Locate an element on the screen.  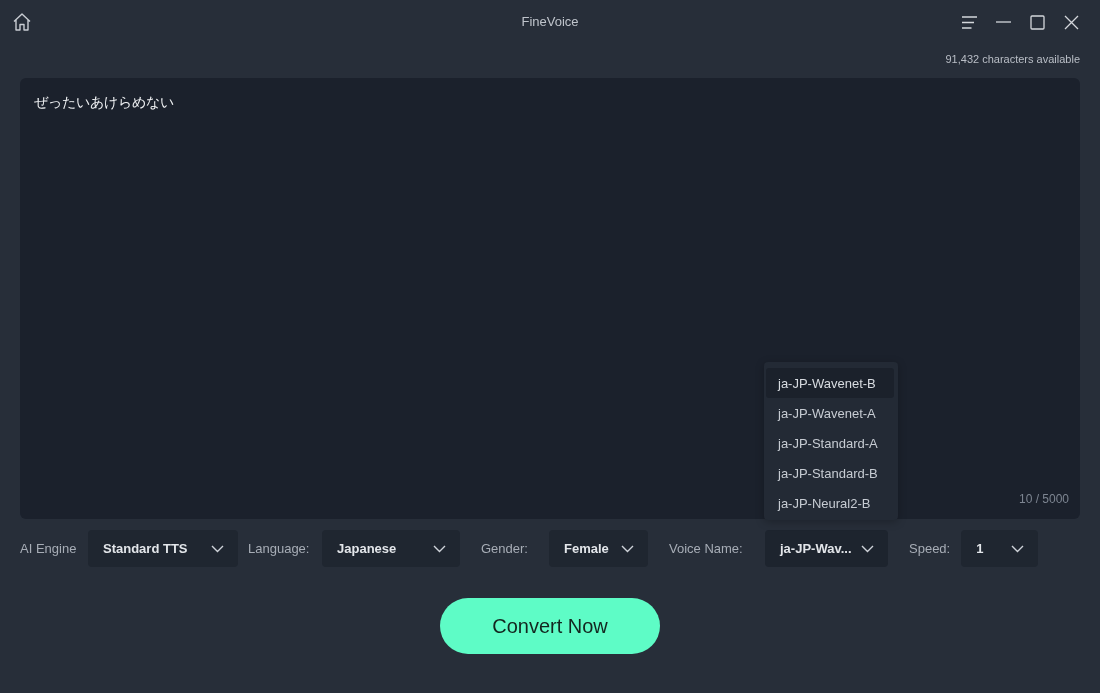
dropdown-option: ja-JP-Wavenet-B is located at coordinates (830, 383).